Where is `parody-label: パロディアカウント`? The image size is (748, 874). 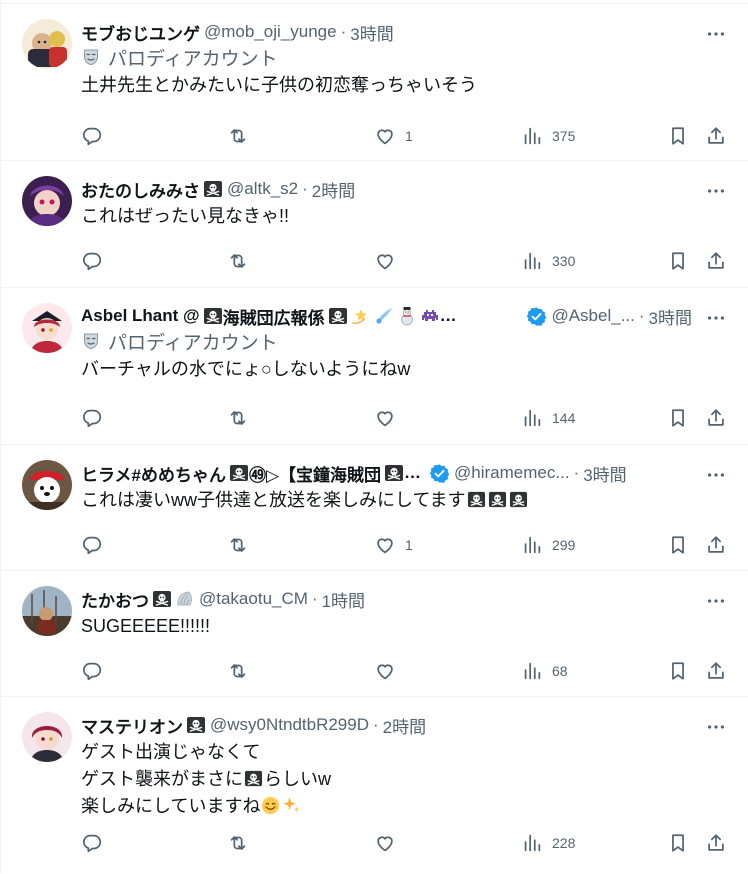
parody-label: パロディアカウント is located at coordinates (407, 57).